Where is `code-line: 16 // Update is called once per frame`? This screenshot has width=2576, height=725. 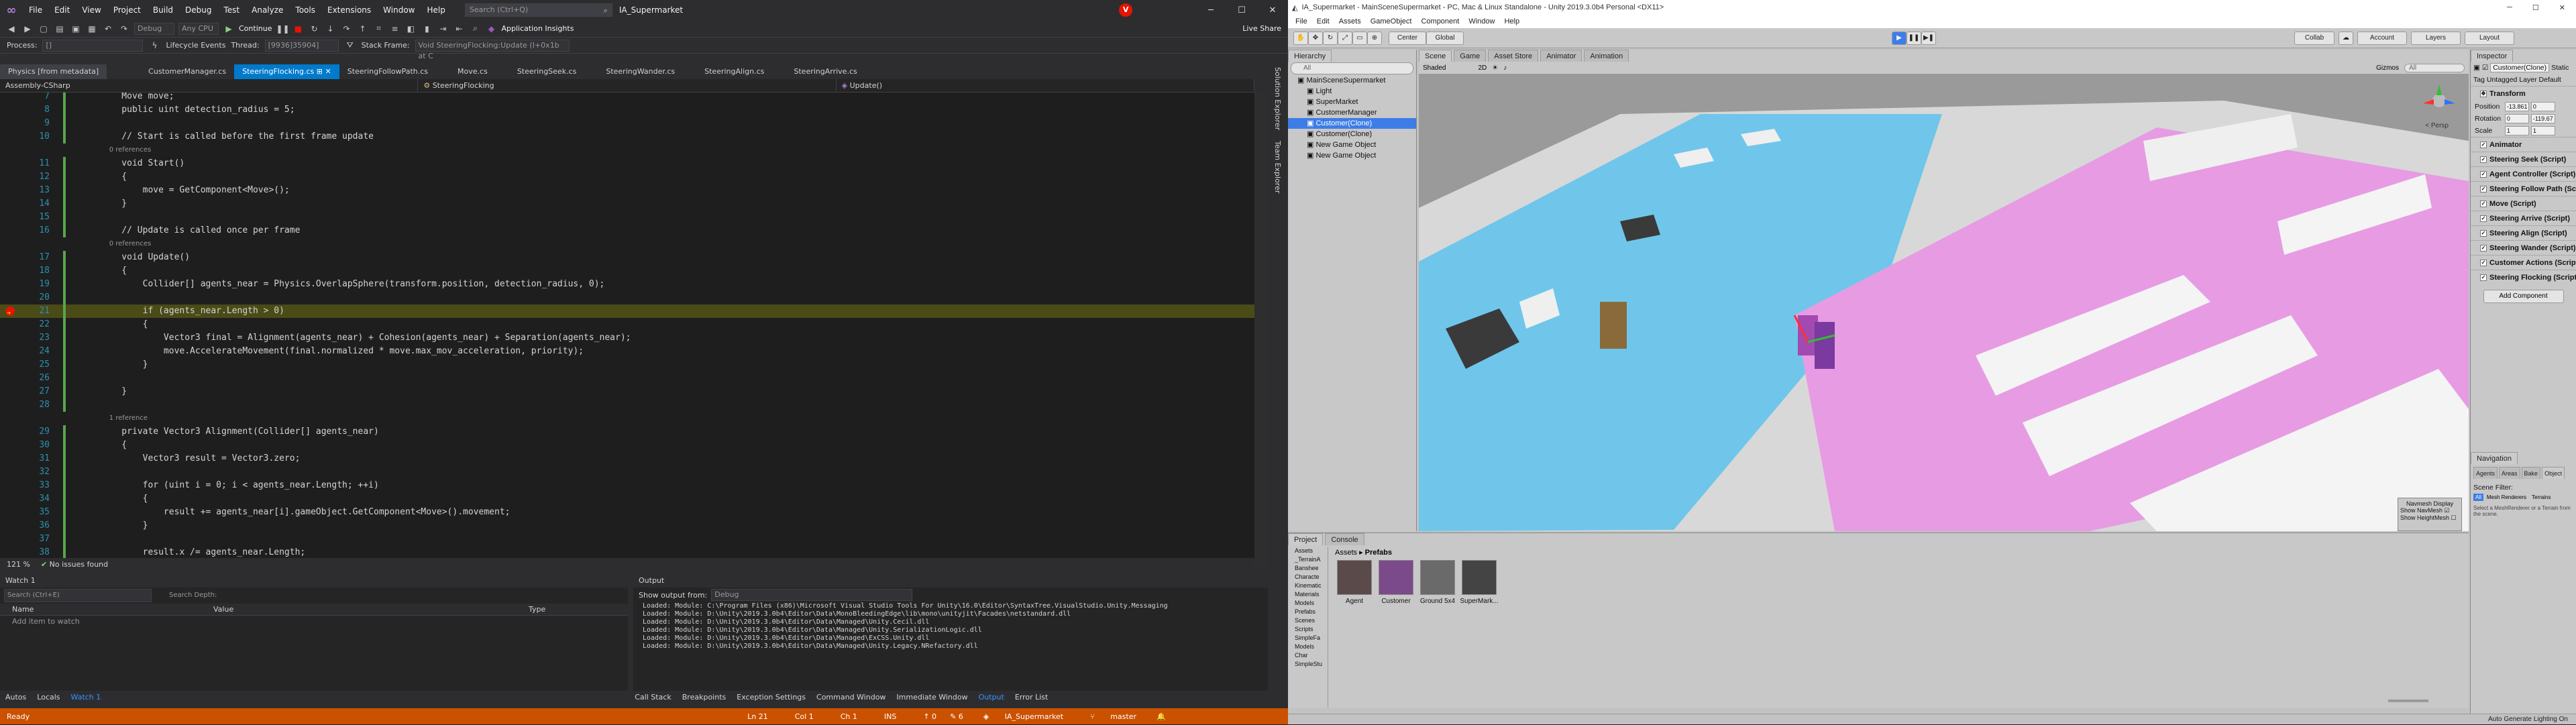
code-line: 16 // Update is called once per frame is located at coordinates (627, 230).